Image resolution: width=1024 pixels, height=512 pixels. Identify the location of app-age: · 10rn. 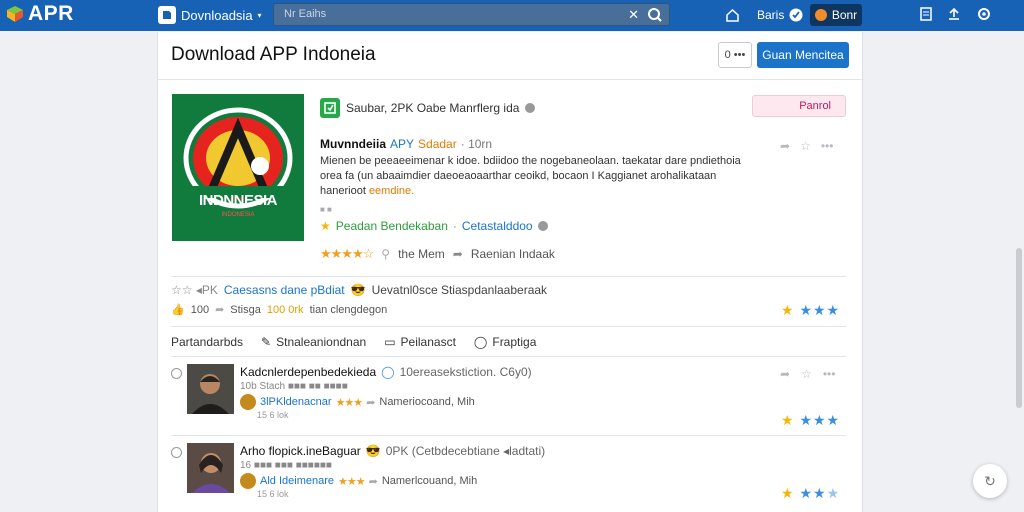
(476, 144).